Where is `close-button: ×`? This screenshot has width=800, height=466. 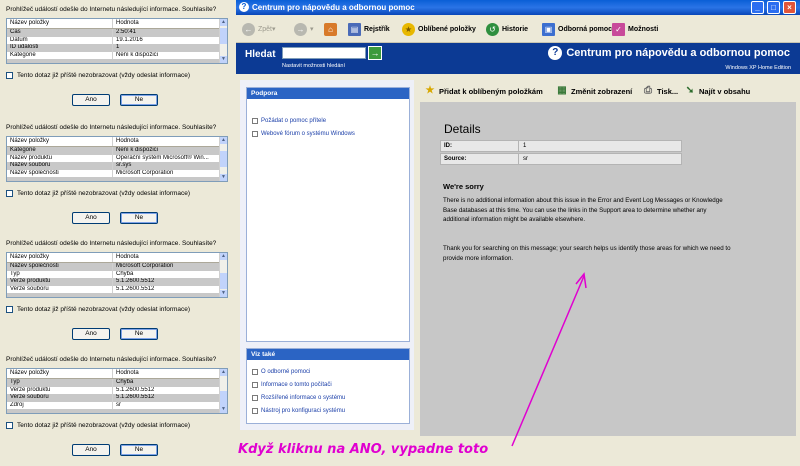
close-button: × is located at coordinates (789, 7).